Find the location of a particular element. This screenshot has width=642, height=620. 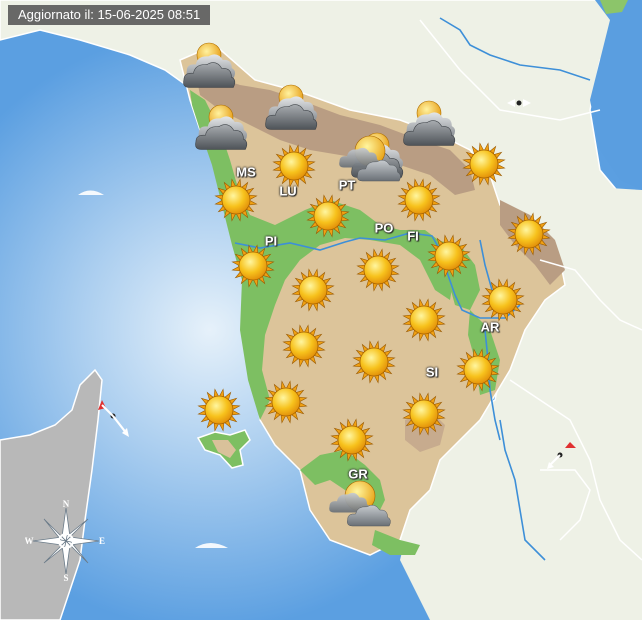

compass-rose-icon: N S W E is located at coordinates (65, 541).